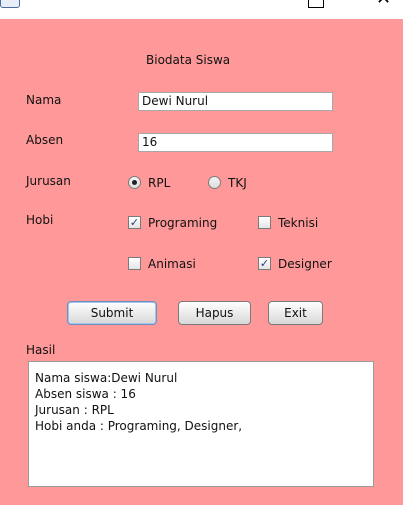 This screenshot has width=403, height=505. I want to click on nama-field: Dewi Nurul, so click(235, 101).